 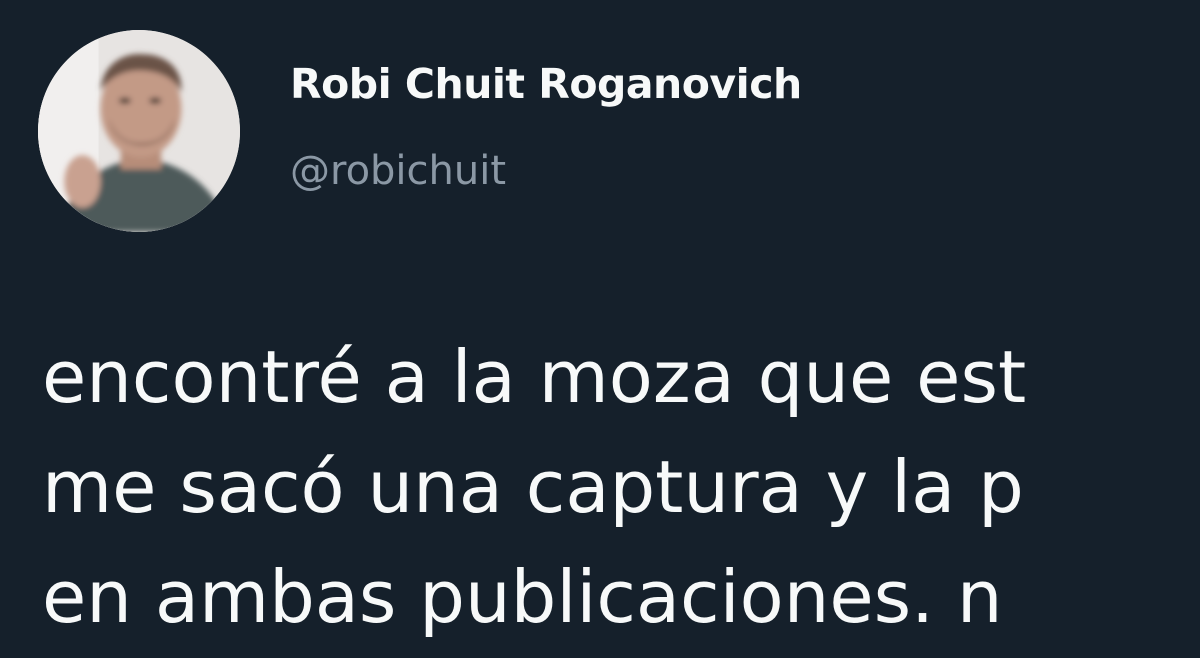 I want to click on profile-photo-icon, so click(x=139, y=131).